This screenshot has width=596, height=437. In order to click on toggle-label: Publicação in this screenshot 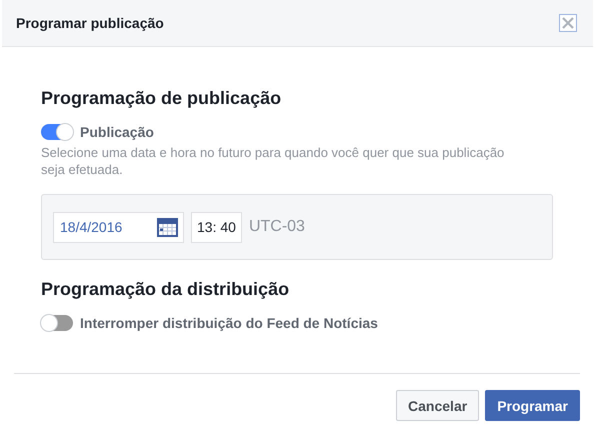, I will do `click(117, 132)`.